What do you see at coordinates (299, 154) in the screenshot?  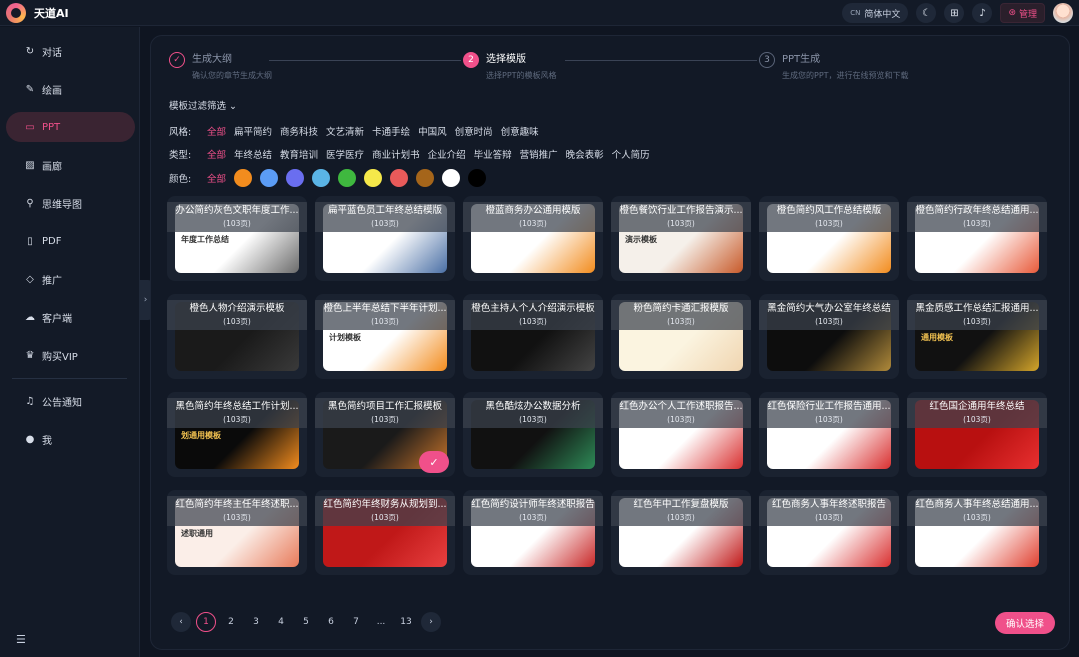 I see `type-filter-option: 教育培训` at bounding box center [299, 154].